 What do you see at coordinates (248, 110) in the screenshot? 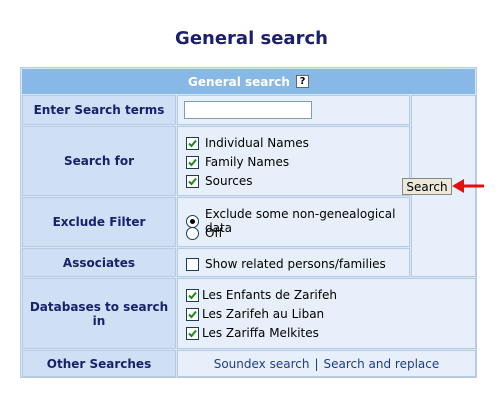
I see `search-terms-input` at bounding box center [248, 110].